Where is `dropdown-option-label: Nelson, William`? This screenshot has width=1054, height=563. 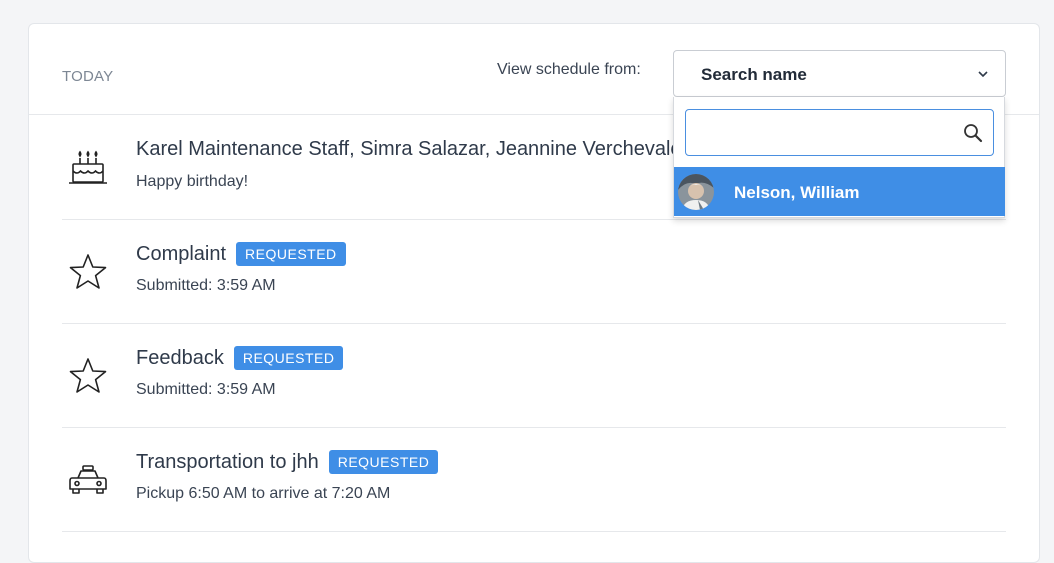
dropdown-option-label: Nelson, William is located at coordinates (797, 192).